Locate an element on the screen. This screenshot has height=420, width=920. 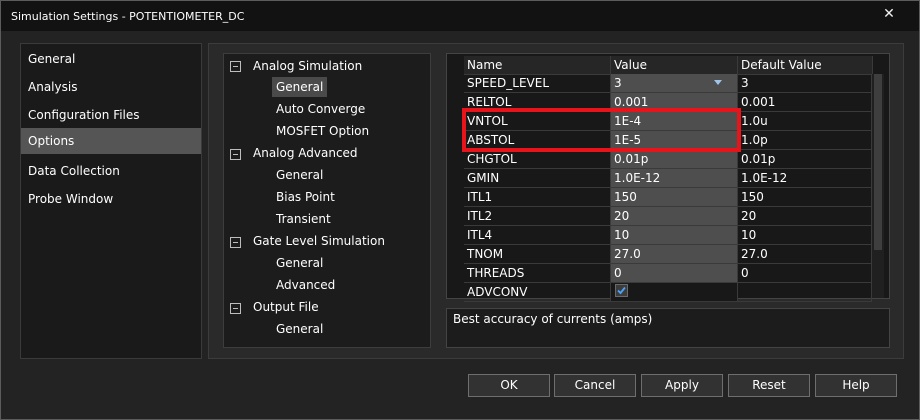
advconv-checkbox is located at coordinates (621, 290).